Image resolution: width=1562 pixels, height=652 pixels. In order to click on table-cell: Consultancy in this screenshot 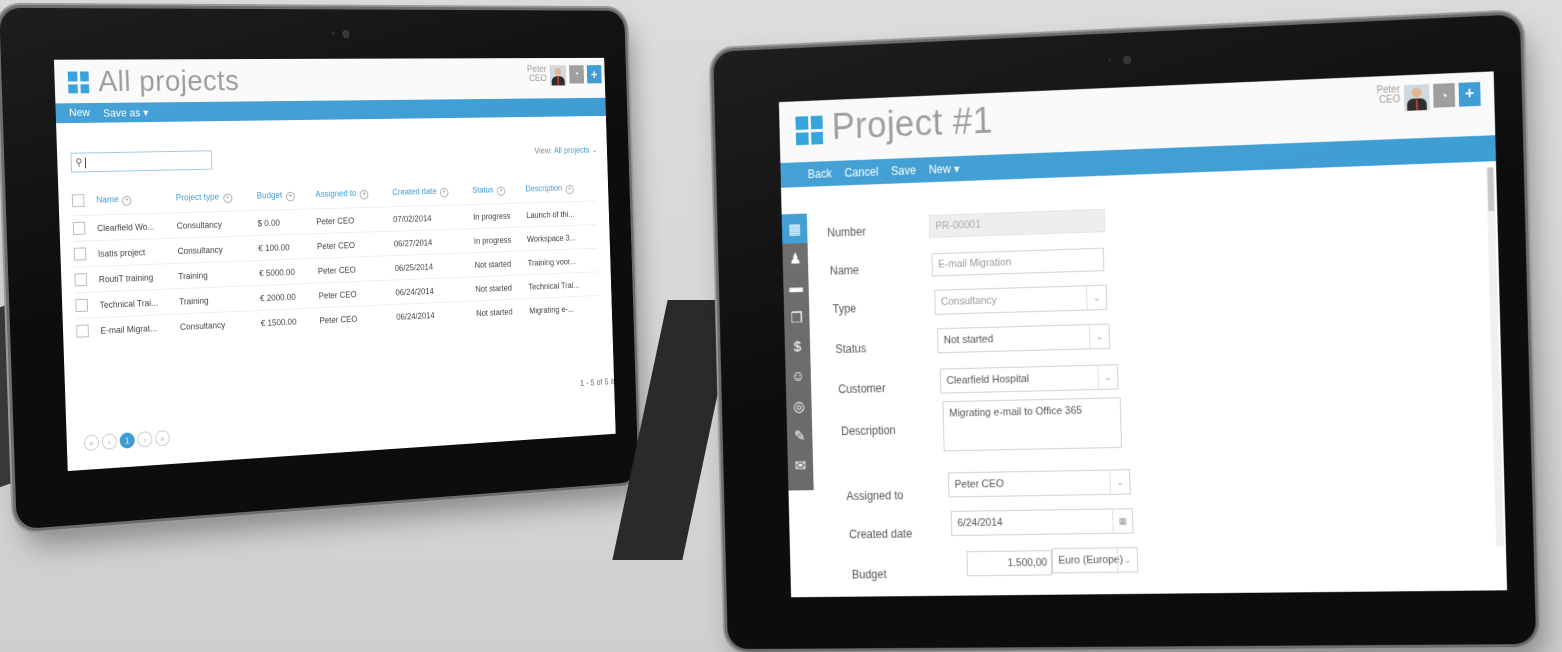, I will do `click(218, 249)`.